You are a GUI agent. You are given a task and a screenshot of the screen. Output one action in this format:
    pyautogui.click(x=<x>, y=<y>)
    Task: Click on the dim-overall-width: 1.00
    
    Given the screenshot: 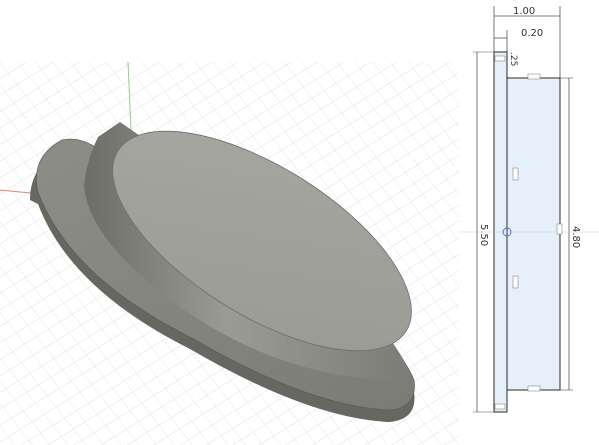 What is the action you would take?
    pyautogui.click(x=524, y=11)
    